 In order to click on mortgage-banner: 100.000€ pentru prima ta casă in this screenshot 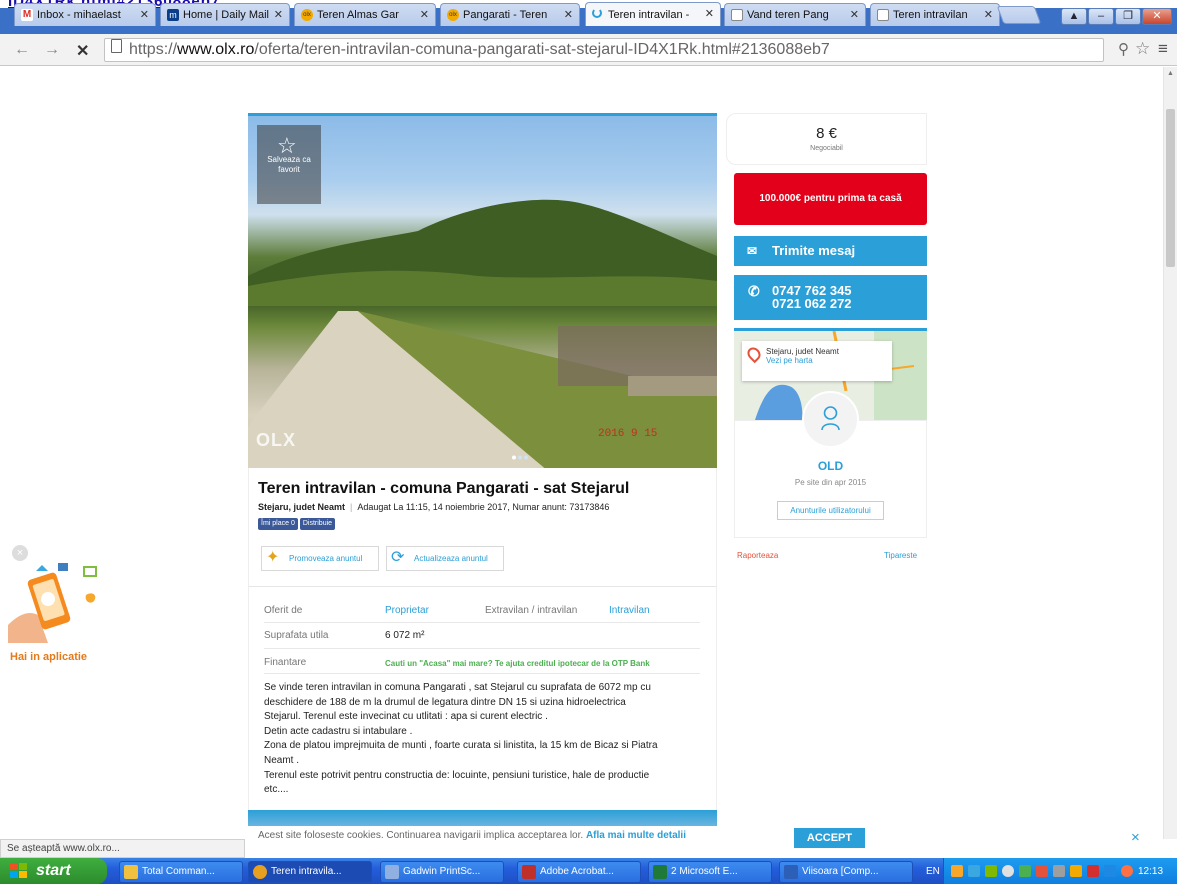, I will do `click(830, 199)`.